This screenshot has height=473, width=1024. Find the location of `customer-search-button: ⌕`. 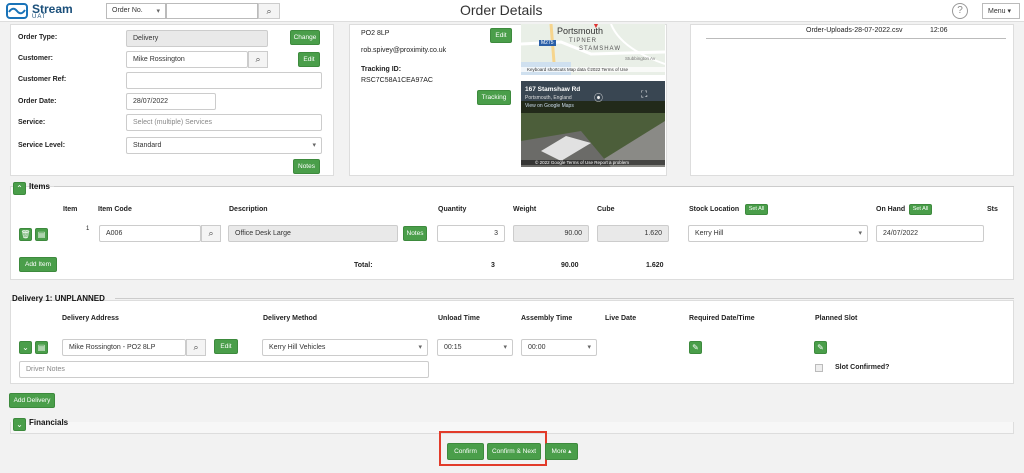

customer-search-button: ⌕ is located at coordinates (258, 59).